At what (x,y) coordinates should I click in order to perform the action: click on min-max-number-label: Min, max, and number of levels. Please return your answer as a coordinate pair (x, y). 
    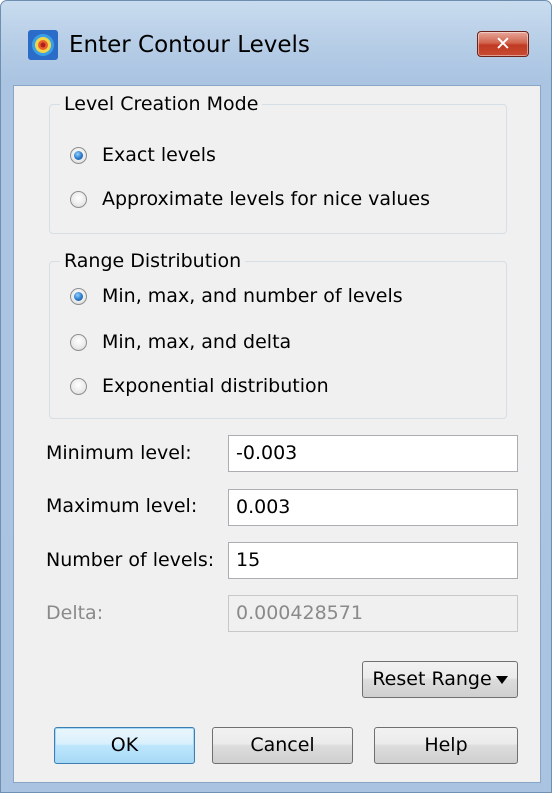
    Looking at the image, I should click on (252, 296).